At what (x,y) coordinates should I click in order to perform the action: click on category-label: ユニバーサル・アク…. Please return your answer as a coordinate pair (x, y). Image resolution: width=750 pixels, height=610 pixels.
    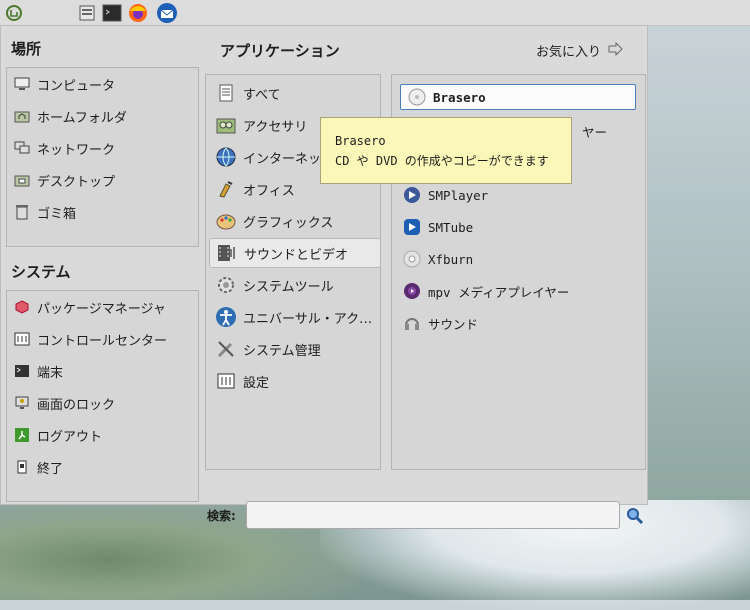
    Looking at the image, I should click on (308, 319).